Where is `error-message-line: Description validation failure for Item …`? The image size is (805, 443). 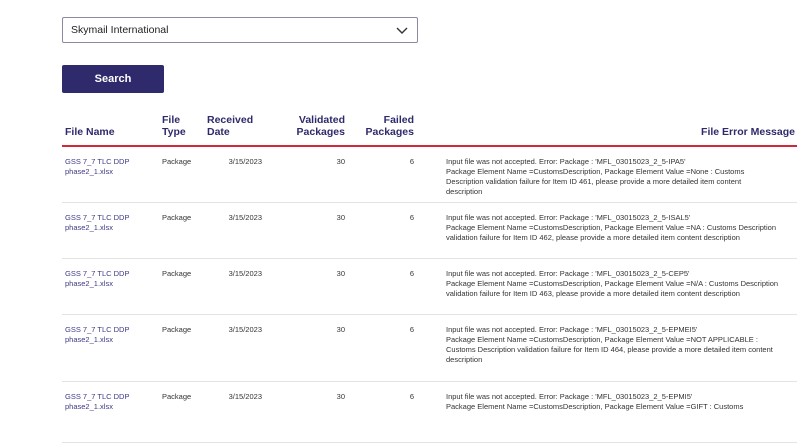
error-message-line: Description validation failure for Item … is located at coordinates (594, 181).